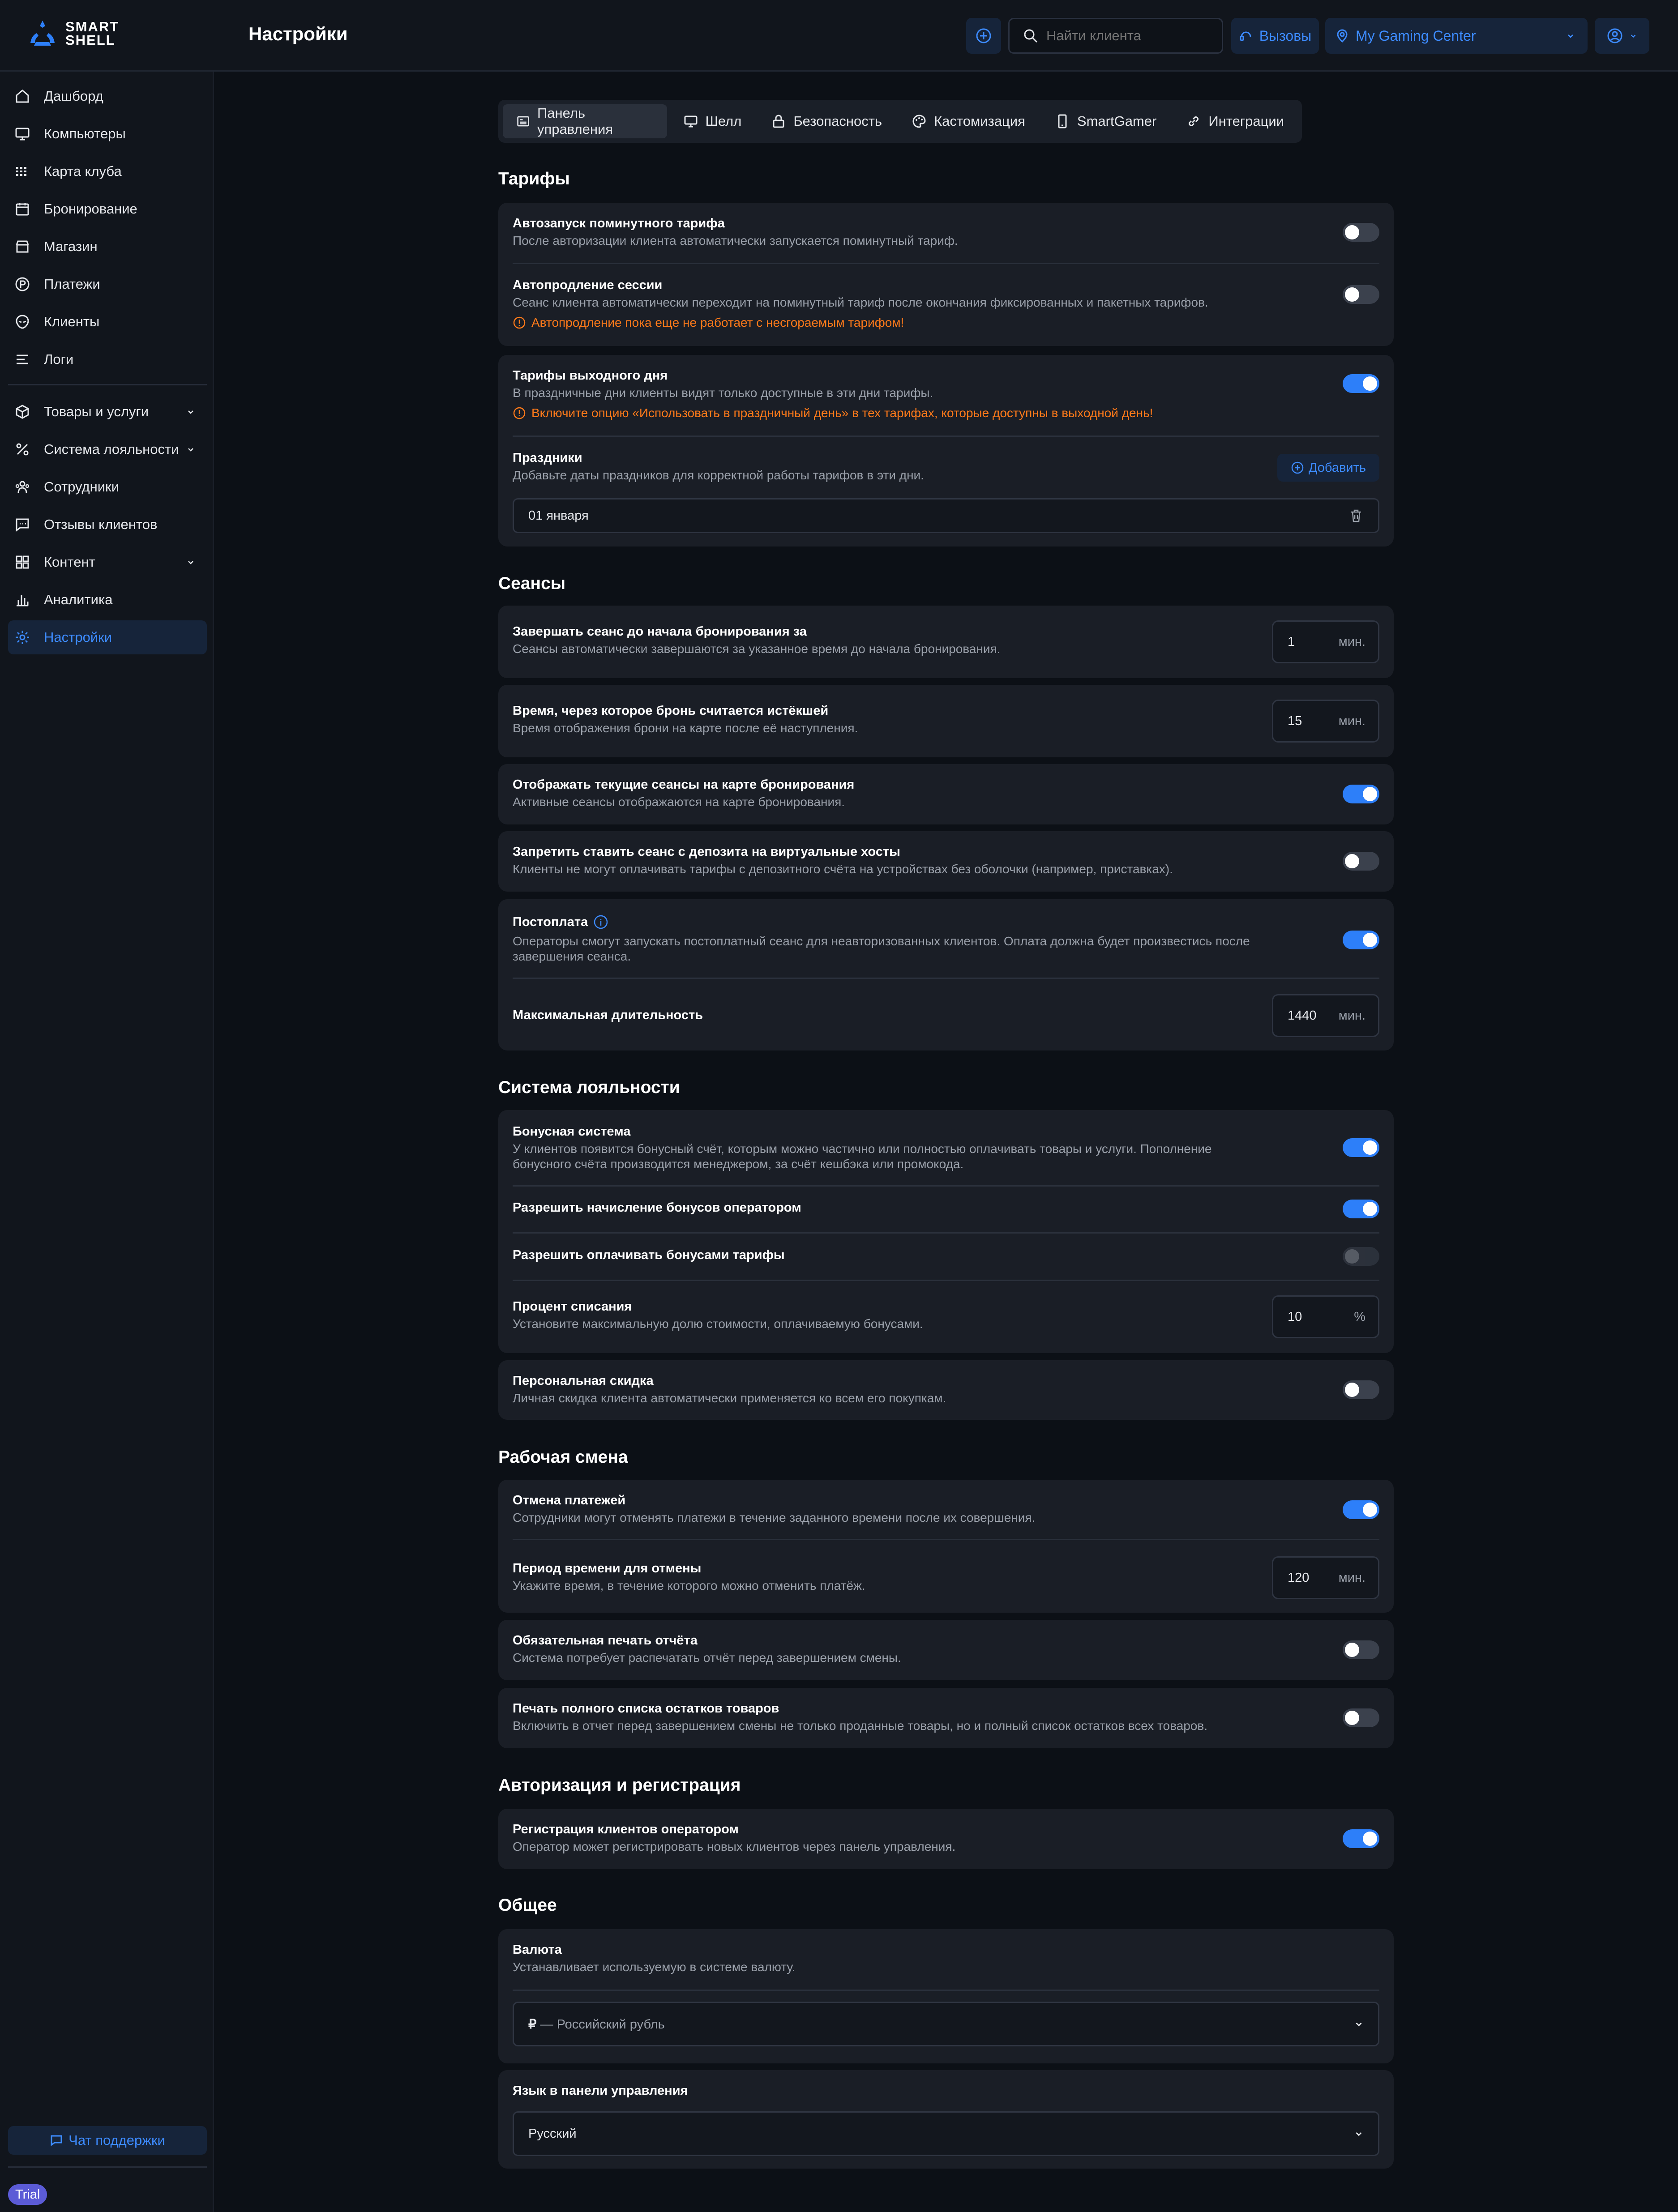  I want to click on sidebar-item-loyalty: Система лояльности, so click(107, 449).